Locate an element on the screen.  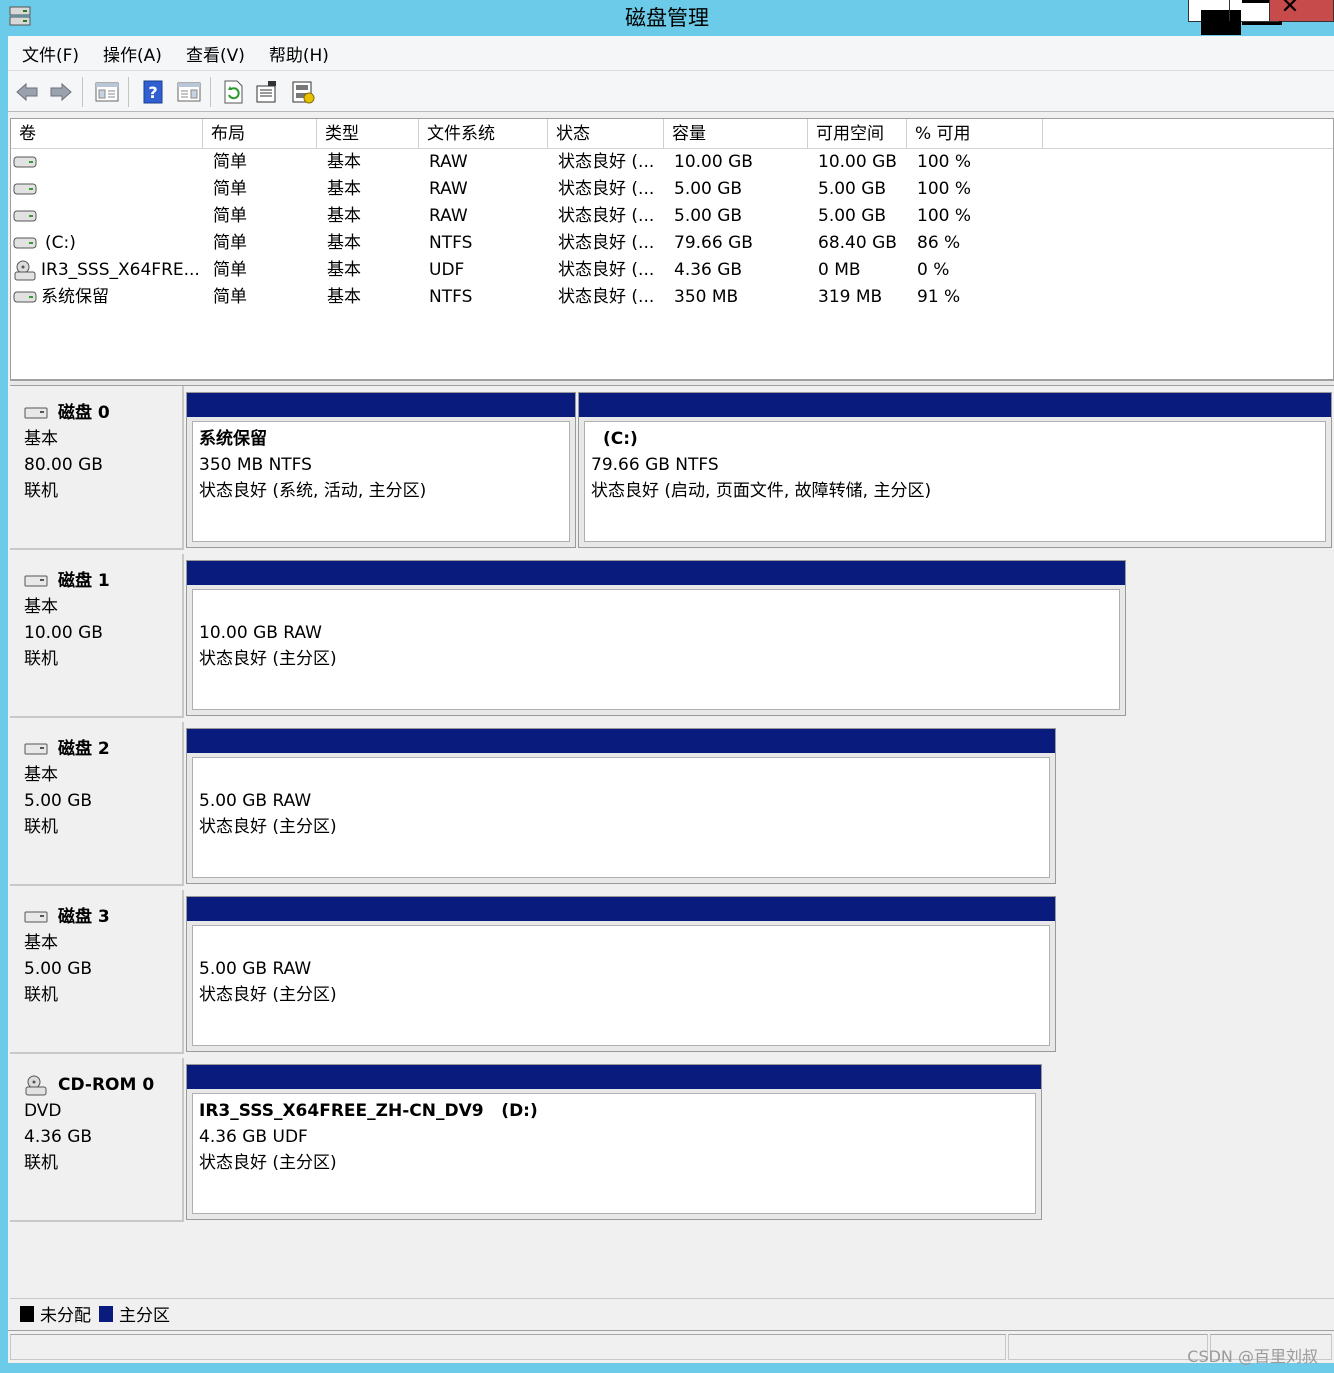
partition-label is located at coordinates (624, 943).